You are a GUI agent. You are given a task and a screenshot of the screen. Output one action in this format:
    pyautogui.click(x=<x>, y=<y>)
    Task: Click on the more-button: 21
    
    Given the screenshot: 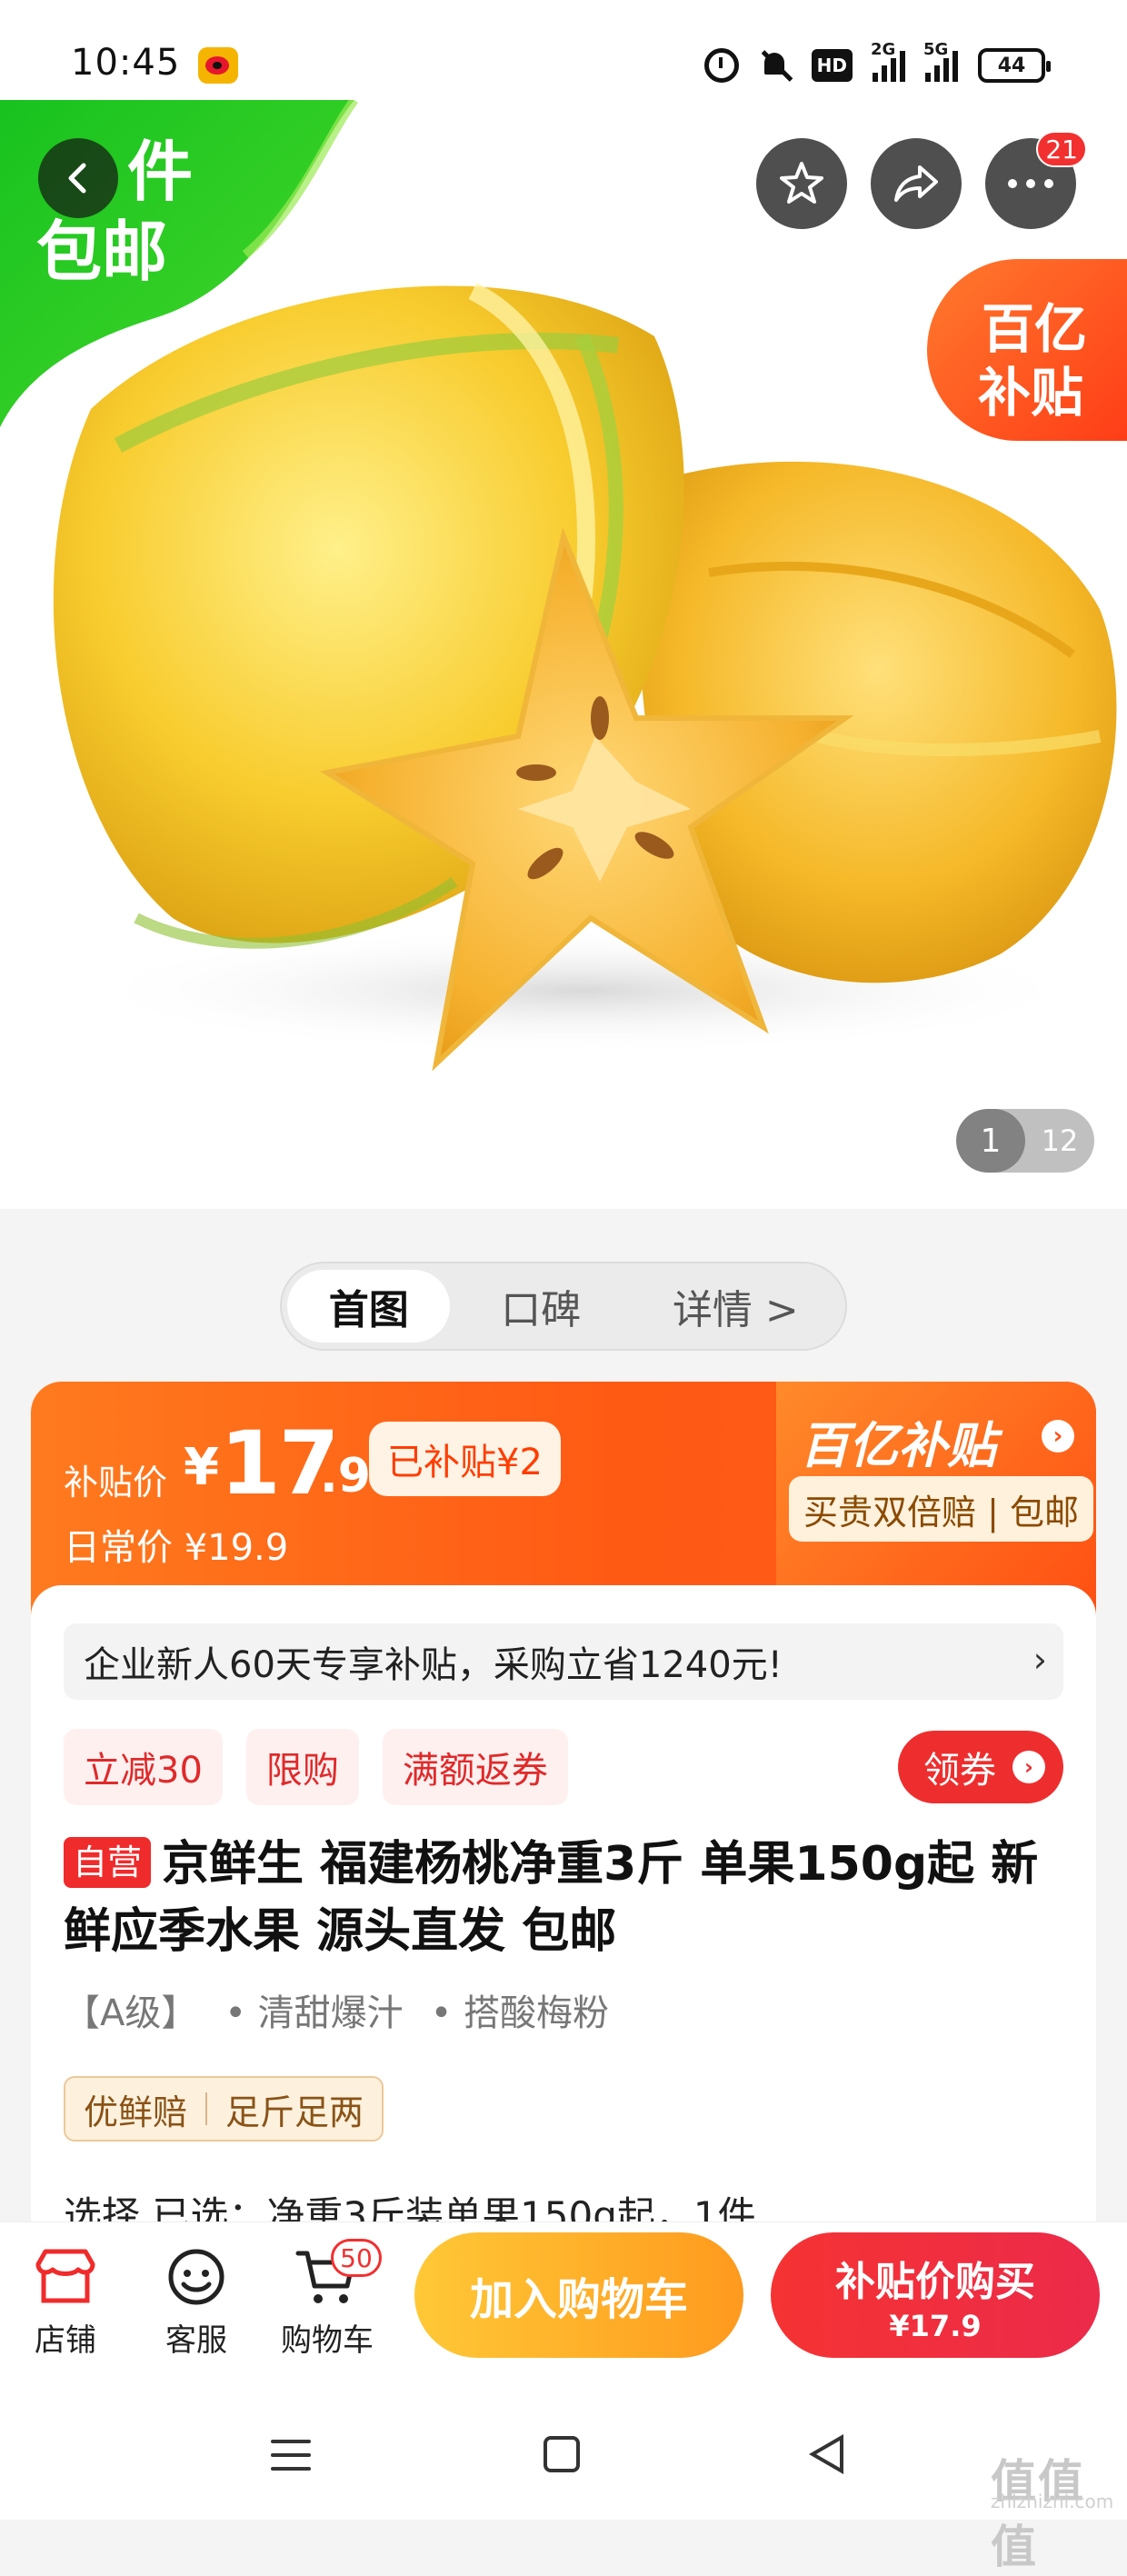 What is the action you would take?
    pyautogui.click(x=1036, y=180)
    